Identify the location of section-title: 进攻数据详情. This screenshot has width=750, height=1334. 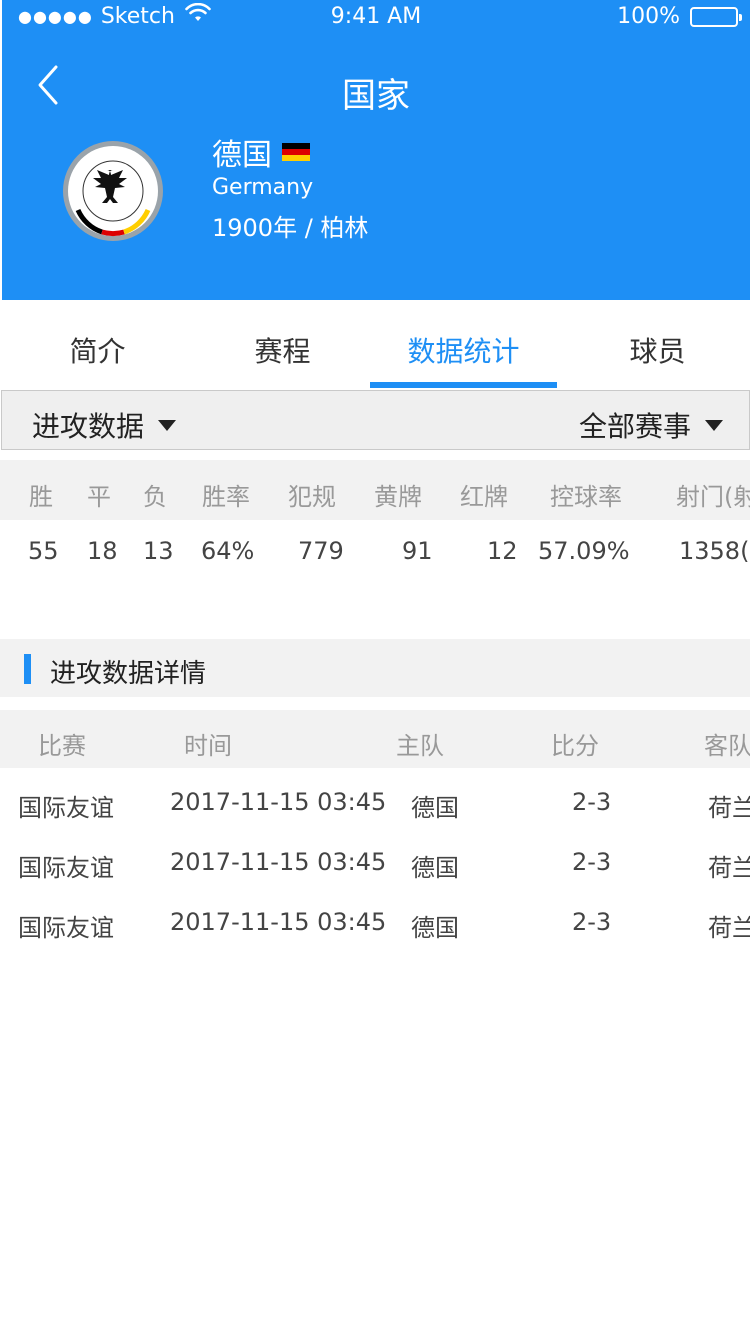
(128, 674).